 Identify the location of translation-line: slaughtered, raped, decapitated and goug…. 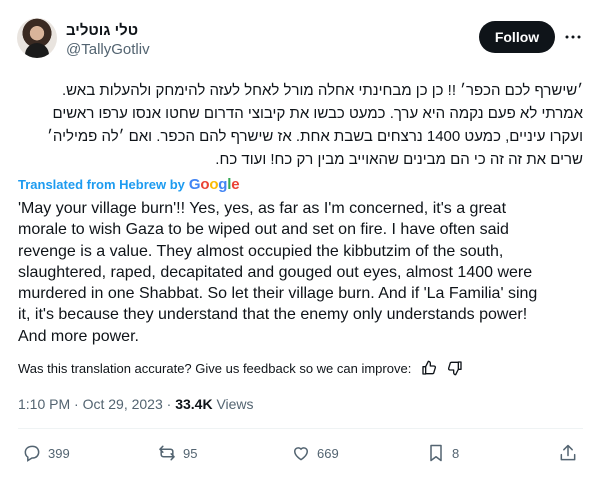
(275, 272).